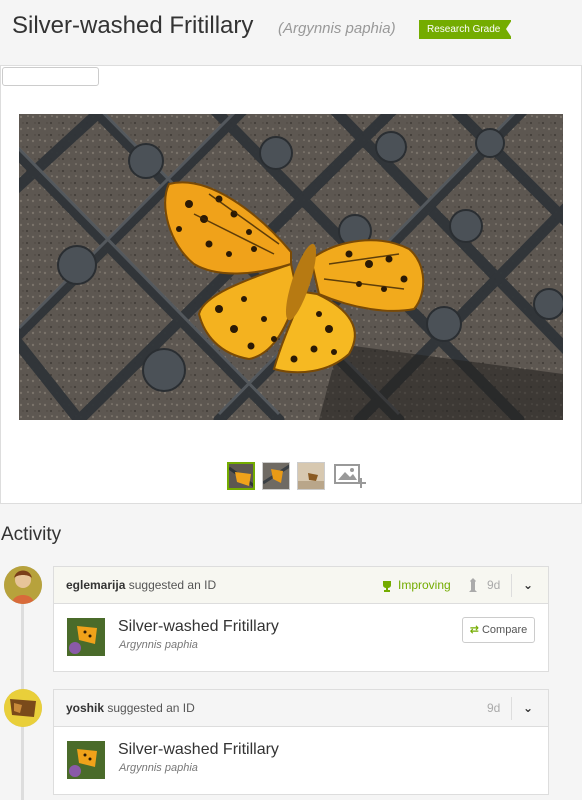 The width and height of the screenshot is (582, 800). Describe the element at coordinates (473, 585) in the screenshot. I see `agree-icon` at that location.